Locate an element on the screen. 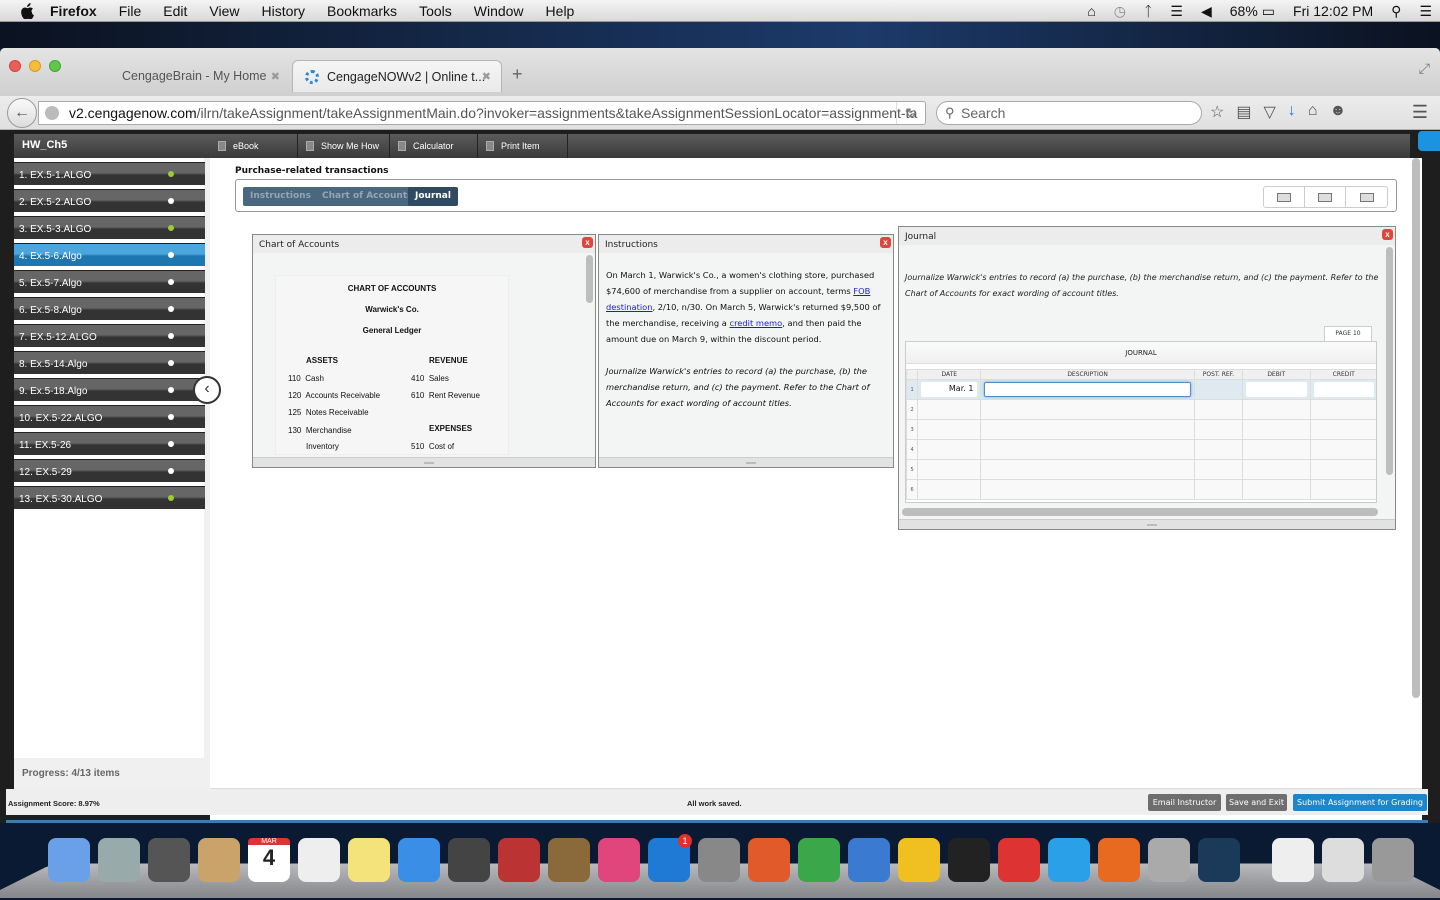  show-me-how-button: Show Me How is located at coordinates (344, 146).